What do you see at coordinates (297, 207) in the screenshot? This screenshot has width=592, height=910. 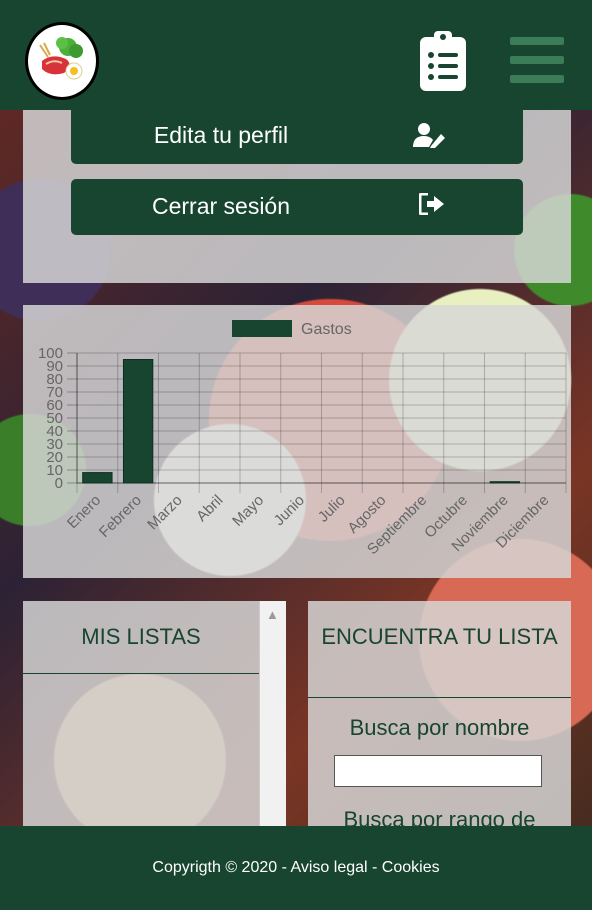 I see `logout-button: Cerrar sesión` at bounding box center [297, 207].